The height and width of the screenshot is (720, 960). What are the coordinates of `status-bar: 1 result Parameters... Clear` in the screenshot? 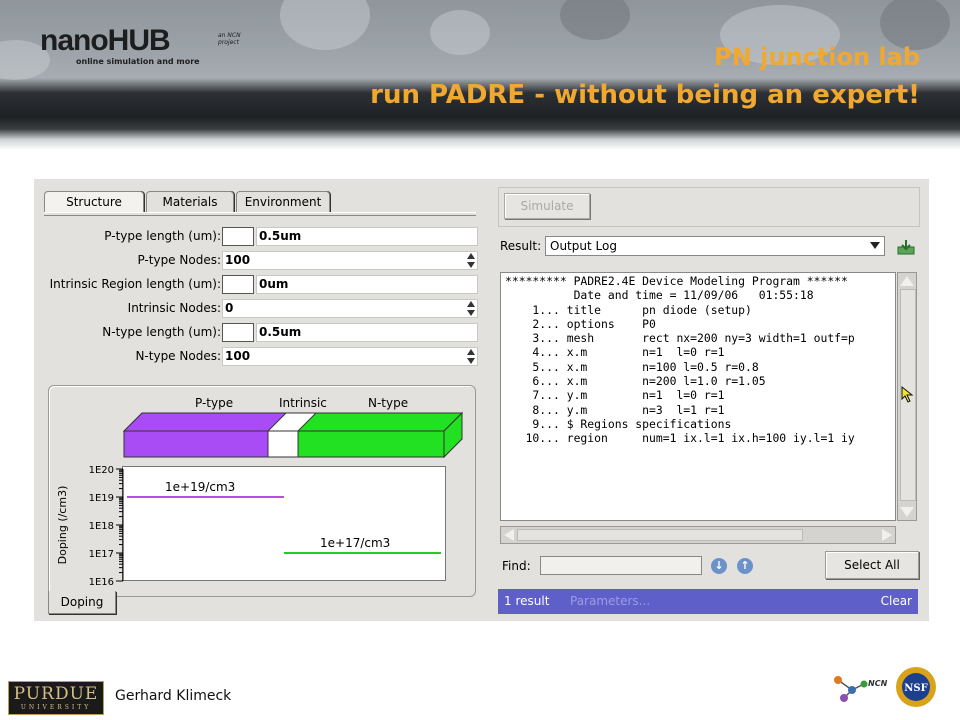 It's located at (708, 601).